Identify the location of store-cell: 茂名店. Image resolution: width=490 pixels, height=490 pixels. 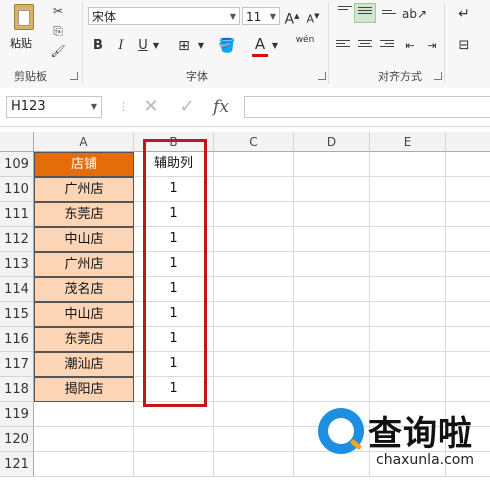
(84, 289).